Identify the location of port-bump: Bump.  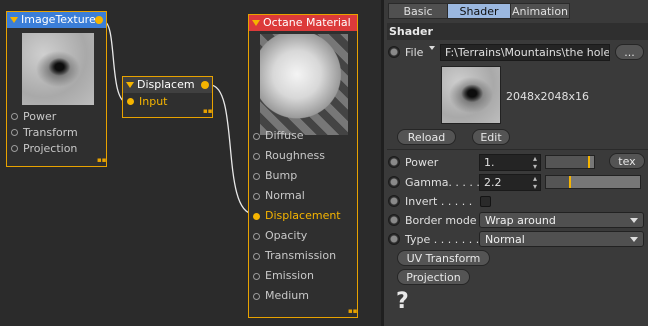
(303, 176).